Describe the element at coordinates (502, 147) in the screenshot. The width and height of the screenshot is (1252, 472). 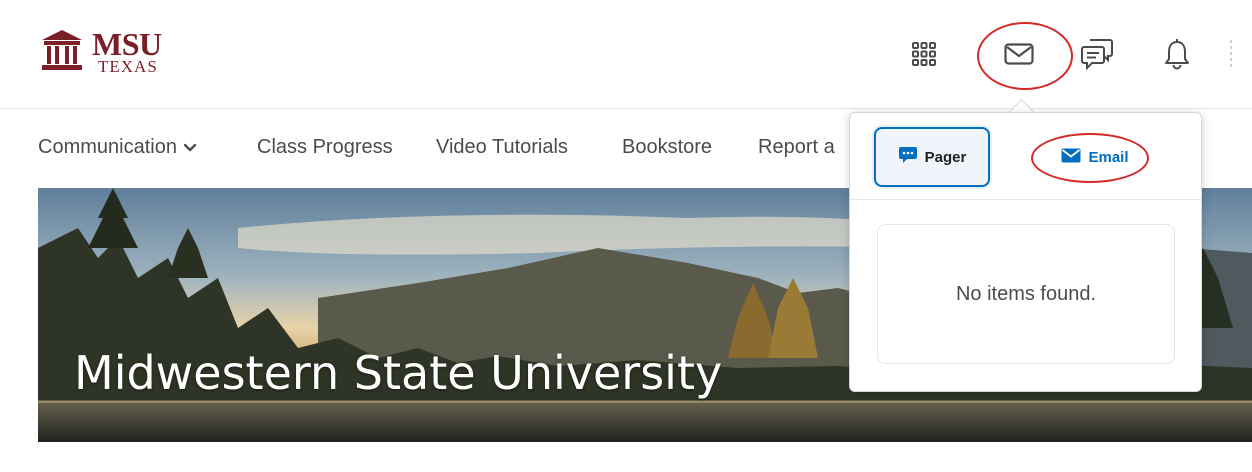
I see `nav-video-tutorials: Video Tutorials` at that location.